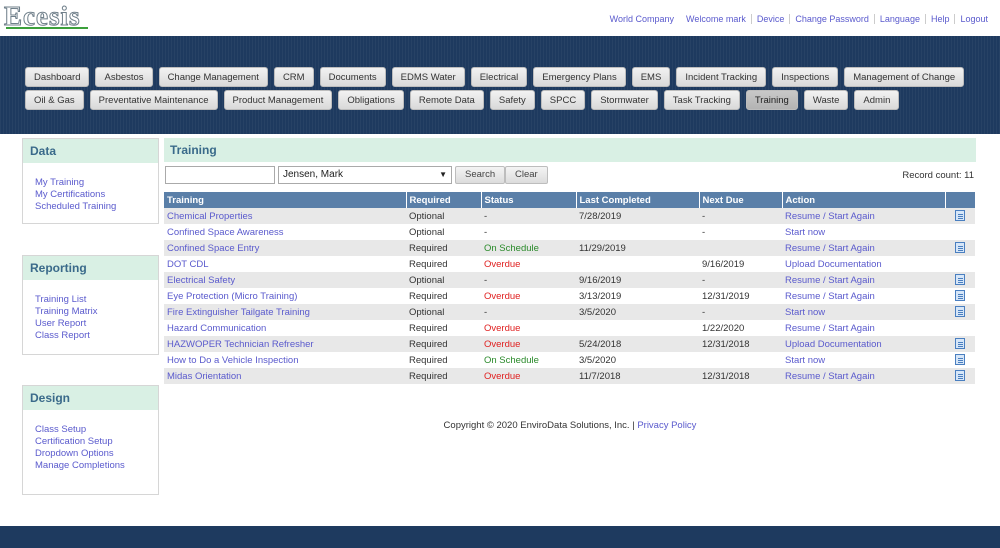 Image resolution: width=1000 pixels, height=548 pixels. What do you see at coordinates (285, 312) in the screenshot?
I see `training-cell: Fire Extinguisher Tailgate Training` at bounding box center [285, 312].